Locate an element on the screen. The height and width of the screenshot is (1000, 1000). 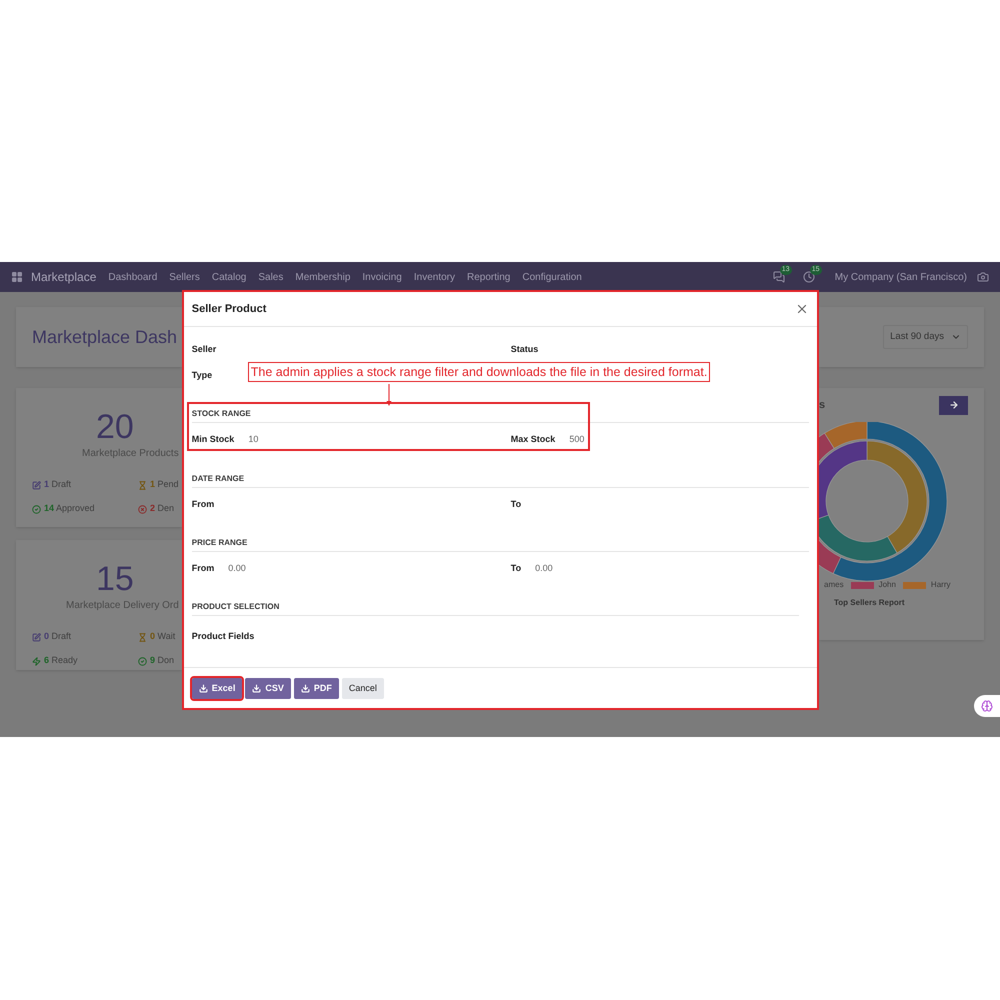
floating-button is located at coordinates (987, 706).